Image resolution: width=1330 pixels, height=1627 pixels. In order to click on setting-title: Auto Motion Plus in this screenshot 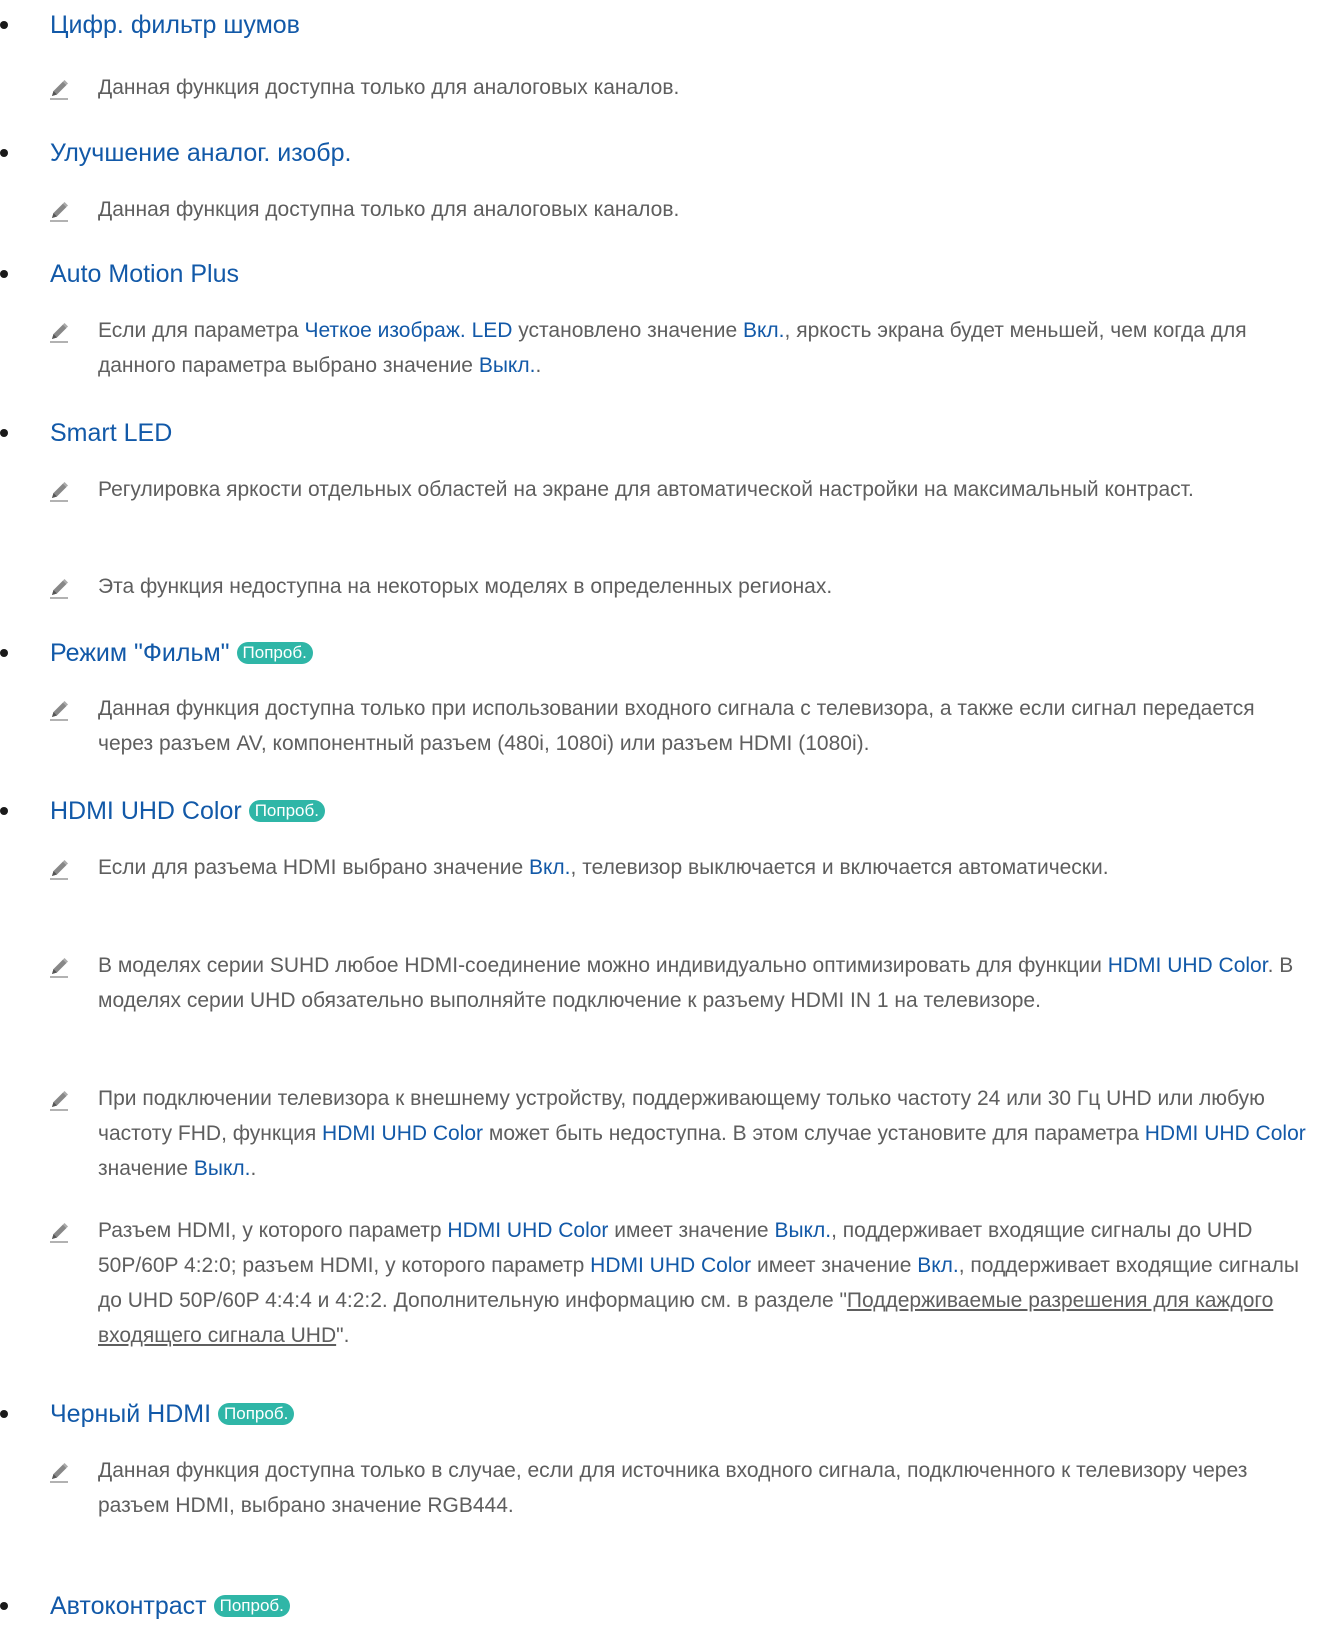, I will do `click(144, 274)`.